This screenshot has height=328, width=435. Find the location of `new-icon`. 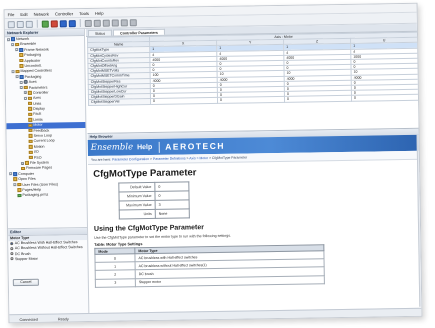

new-icon is located at coordinates (11, 24).